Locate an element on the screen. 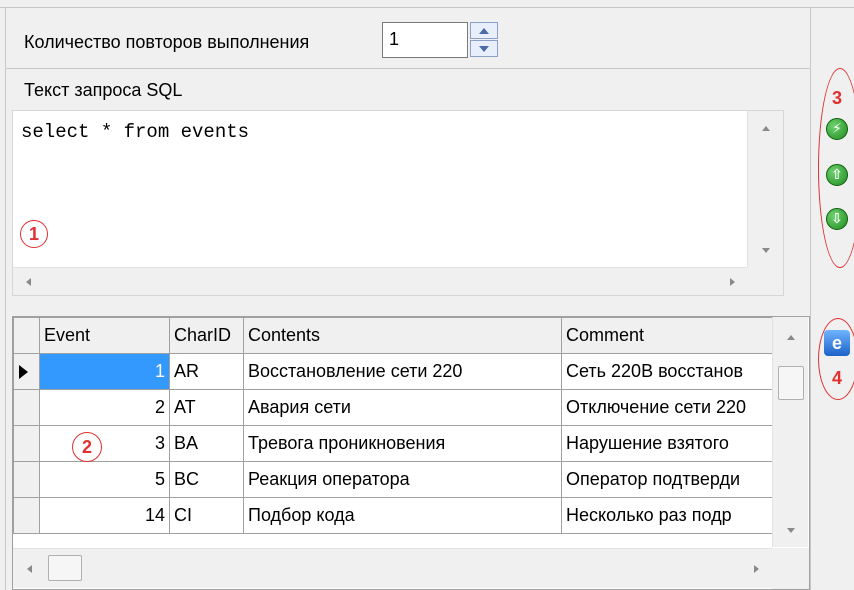 This screenshot has width=854, height=590. arrow-up-icon: ⇧ is located at coordinates (837, 175).